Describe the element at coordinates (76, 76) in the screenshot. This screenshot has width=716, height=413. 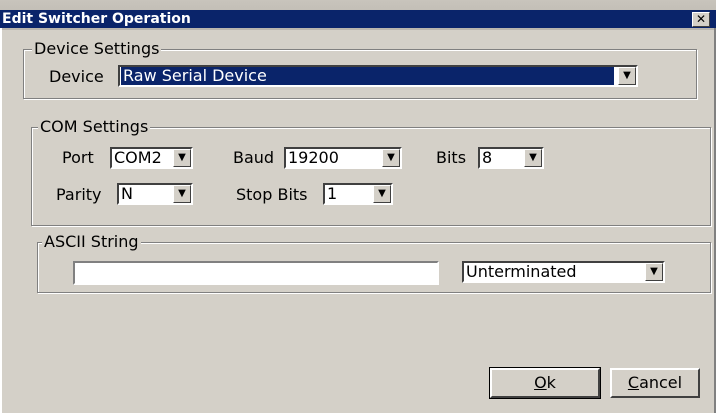
I see `device-label: Device` at that location.